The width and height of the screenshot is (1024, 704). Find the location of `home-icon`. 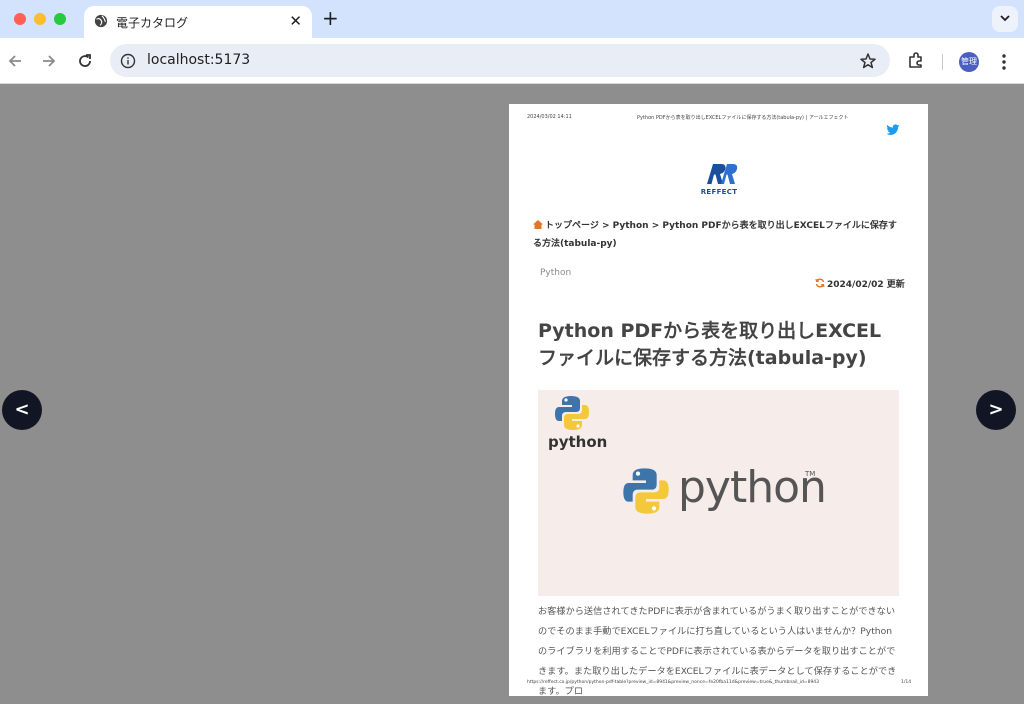

home-icon is located at coordinates (538, 224).